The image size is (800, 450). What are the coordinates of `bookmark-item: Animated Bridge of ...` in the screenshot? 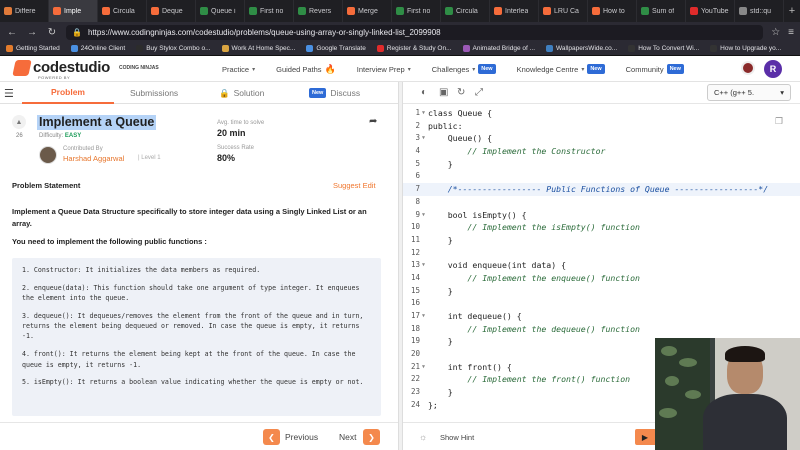 It's located at (498, 48).